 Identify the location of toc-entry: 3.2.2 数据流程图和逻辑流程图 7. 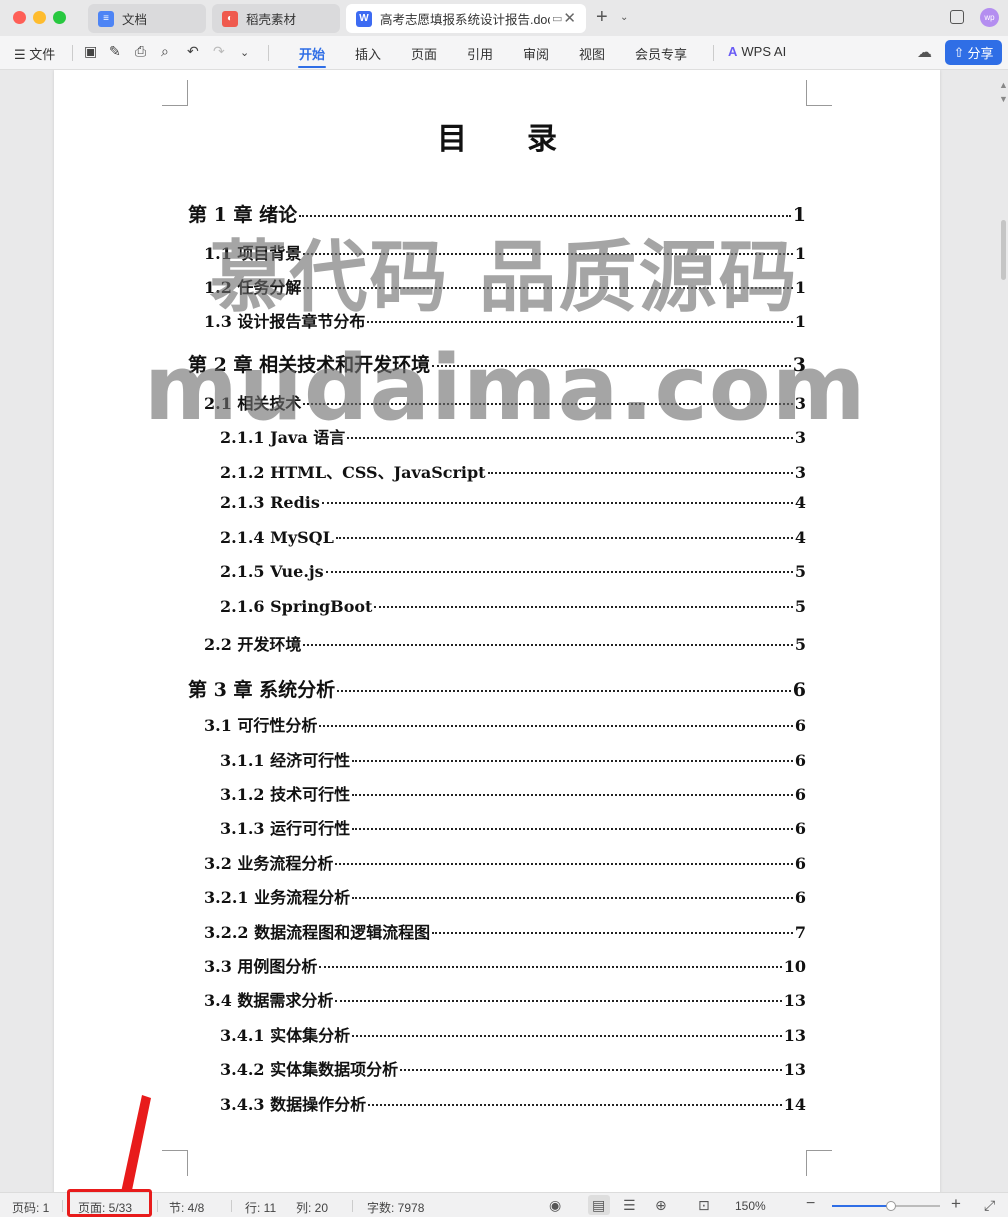
(505, 931).